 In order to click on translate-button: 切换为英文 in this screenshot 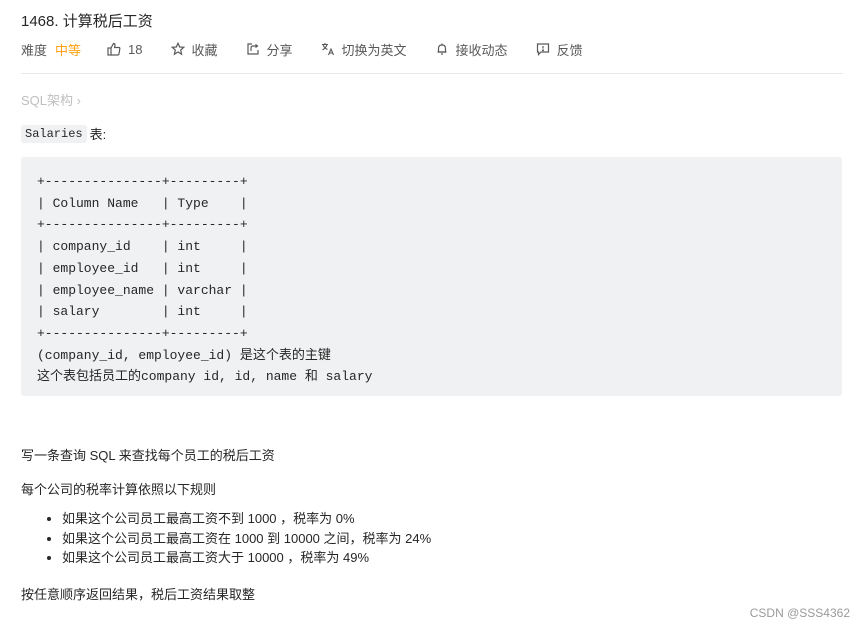, I will do `click(364, 49)`.